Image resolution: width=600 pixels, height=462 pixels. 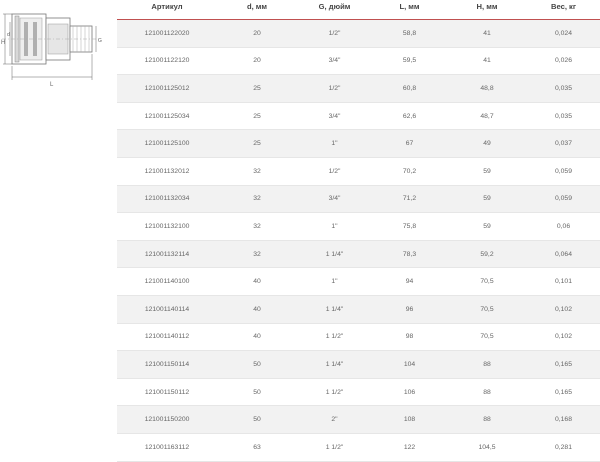 What do you see at coordinates (409, 10) in the screenshot?
I see `header-length: L, мм` at bounding box center [409, 10].